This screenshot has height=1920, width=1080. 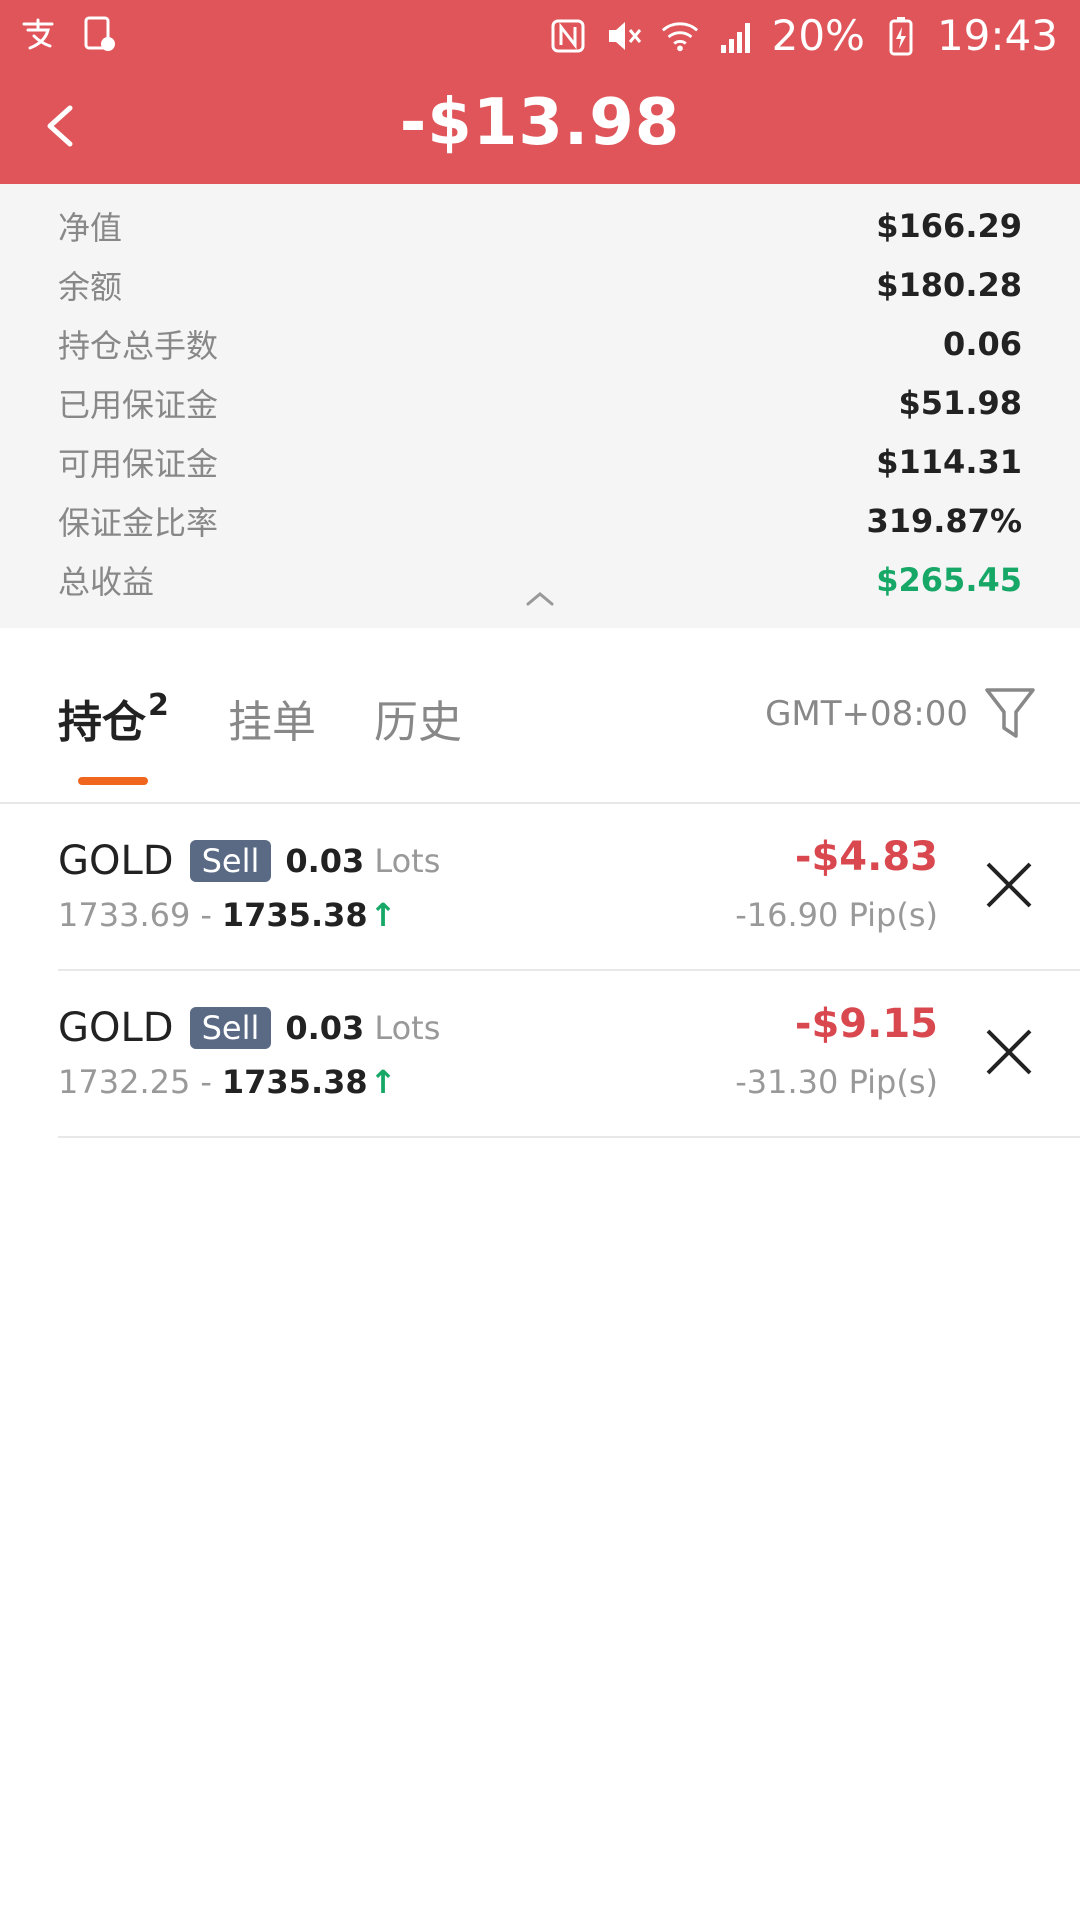 What do you see at coordinates (102, 722) in the screenshot?
I see `tab-label: 持仓` at bounding box center [102, 722].